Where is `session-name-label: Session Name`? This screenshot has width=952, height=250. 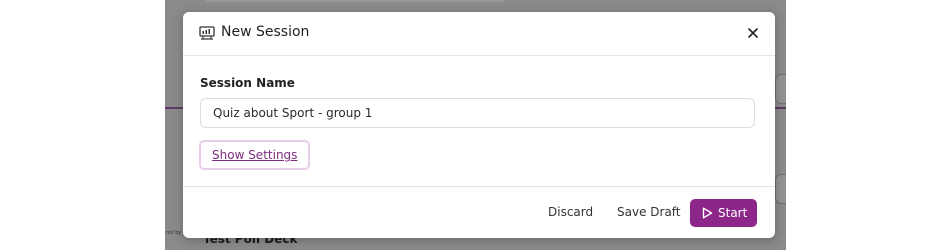 session-name-label: Session Name is located at coordinates (247, 83).